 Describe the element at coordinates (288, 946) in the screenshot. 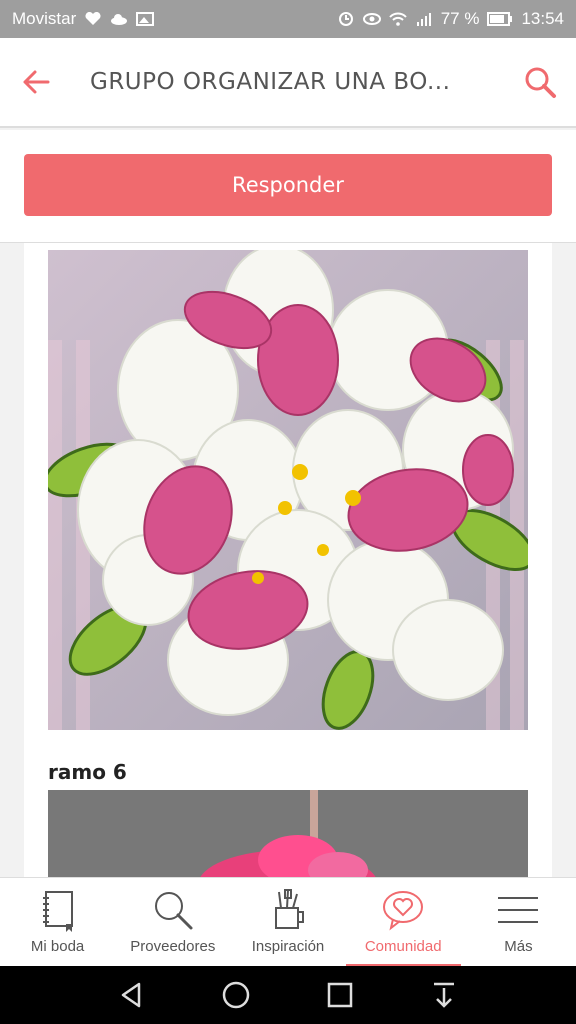

I see `nav-label: Inspiración` at that location.